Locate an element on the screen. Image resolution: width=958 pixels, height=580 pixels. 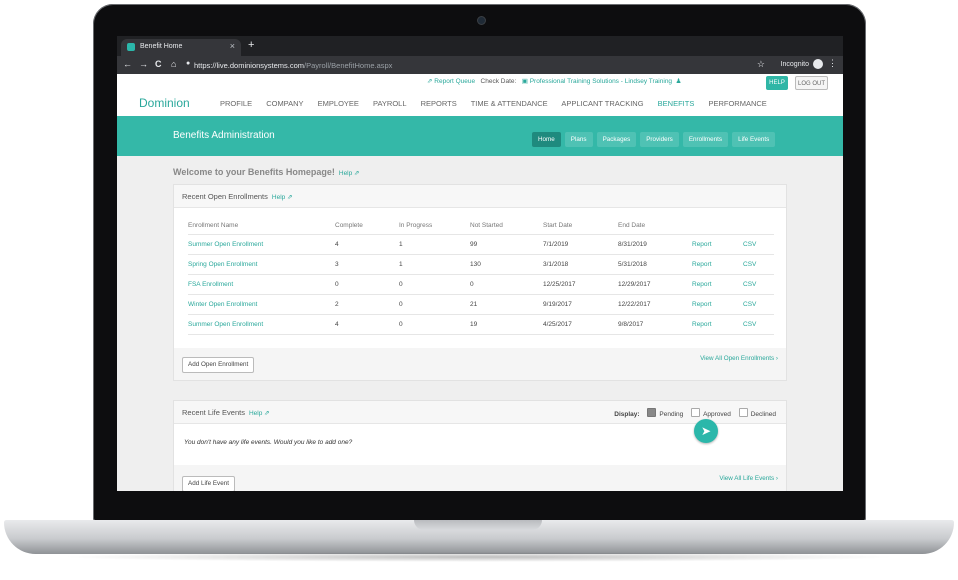
add-life-event-button: Add Life Event is located at coordinates (208, 483).